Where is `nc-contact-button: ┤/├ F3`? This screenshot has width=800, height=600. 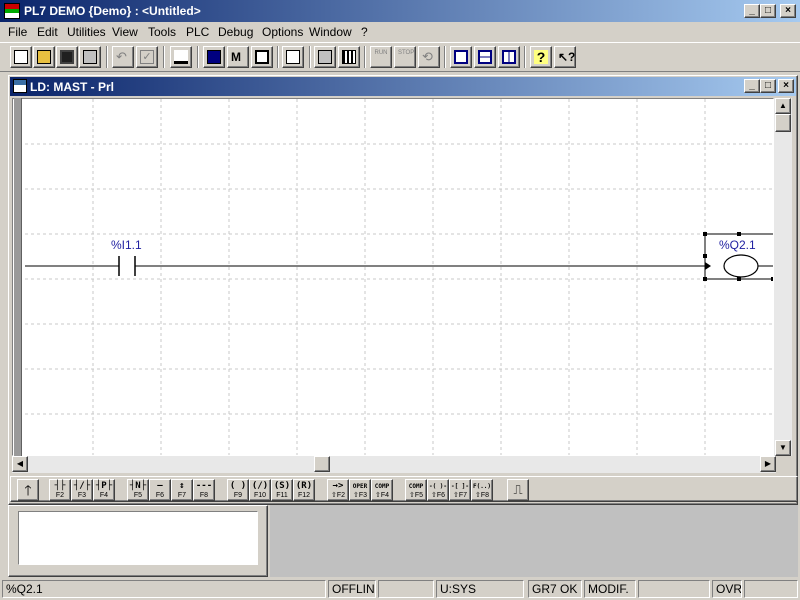 nc-contact-button: ┤/├ F3 is located at coordinates (82, 490).